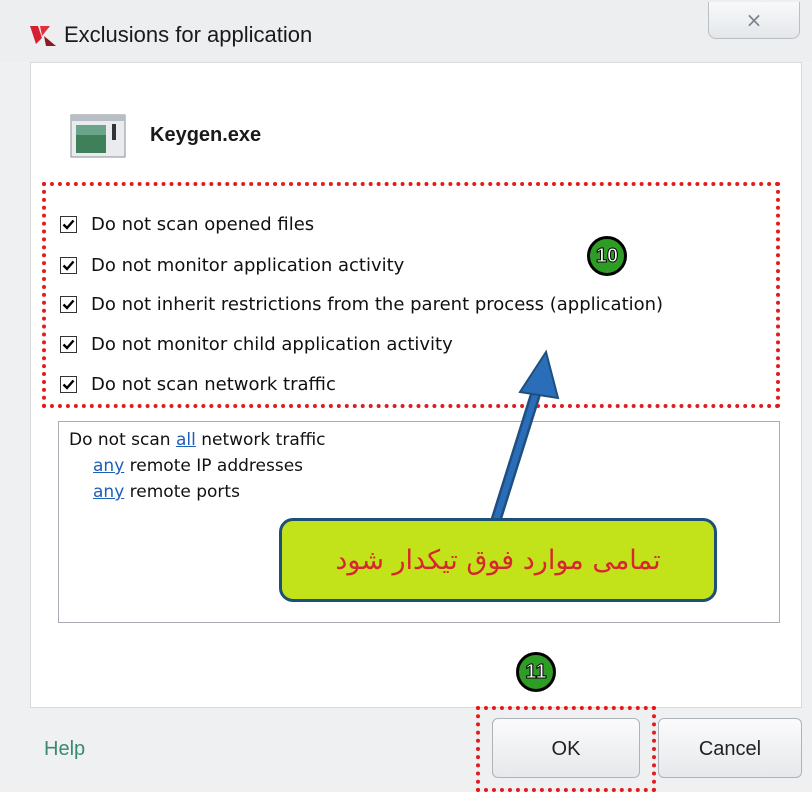 The width and height of the screenshot is (812, 792). I want to click on help-link: Help, so click(64, 749).